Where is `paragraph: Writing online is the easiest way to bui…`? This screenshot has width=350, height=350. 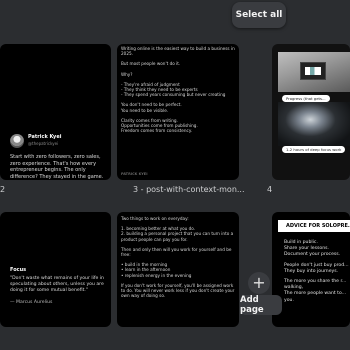
paragraph: Writing online is the easiest way to bui… is located at coordinates (178, 51).